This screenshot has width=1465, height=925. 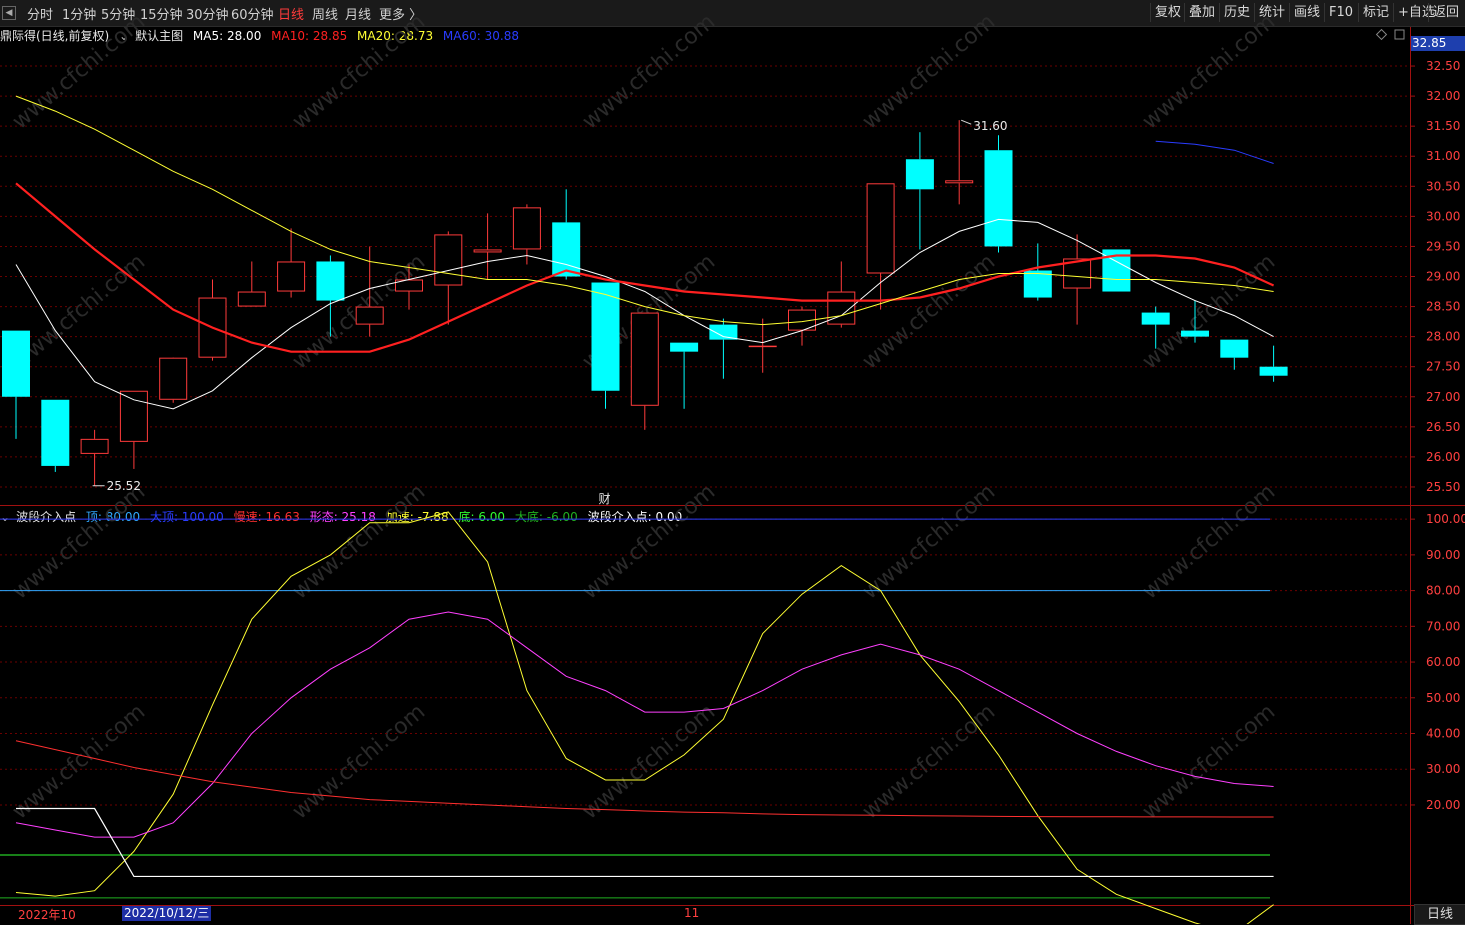 I want to click on period-tab-daily: 日线, so click(x=291, y=13).